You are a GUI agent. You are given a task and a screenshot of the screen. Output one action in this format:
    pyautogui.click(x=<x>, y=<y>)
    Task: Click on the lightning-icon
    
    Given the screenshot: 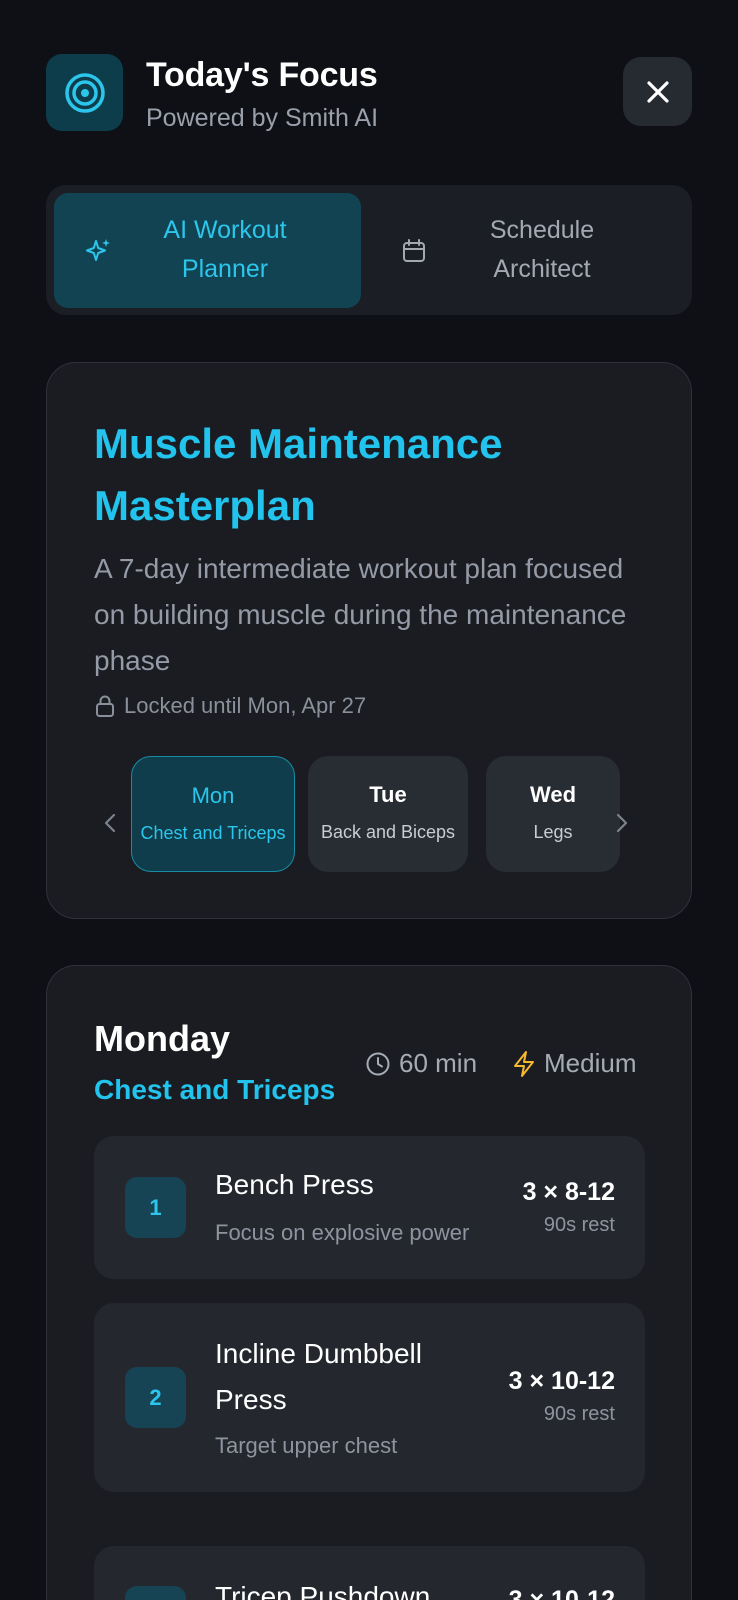 What is the action you would take?
    pyautogui.click(x=524, y=1063)
    